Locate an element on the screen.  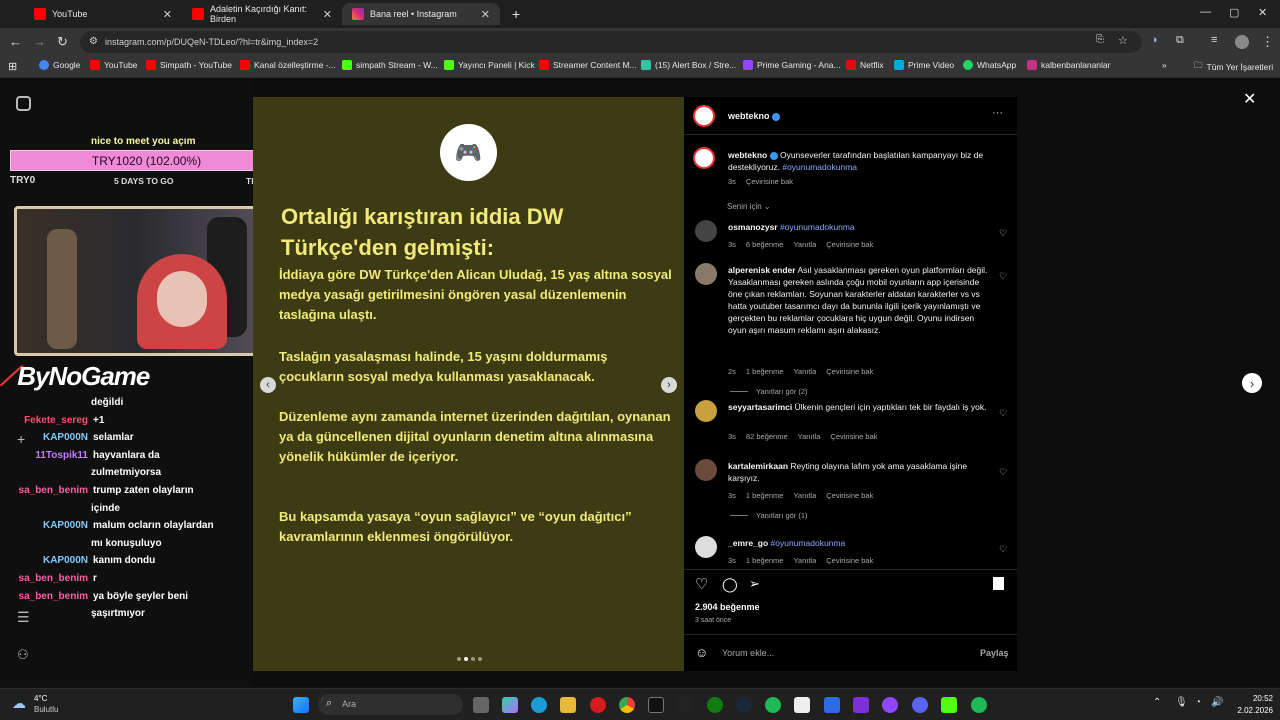
comment-username: alperenisk ender is located at coordinates (762, 270).